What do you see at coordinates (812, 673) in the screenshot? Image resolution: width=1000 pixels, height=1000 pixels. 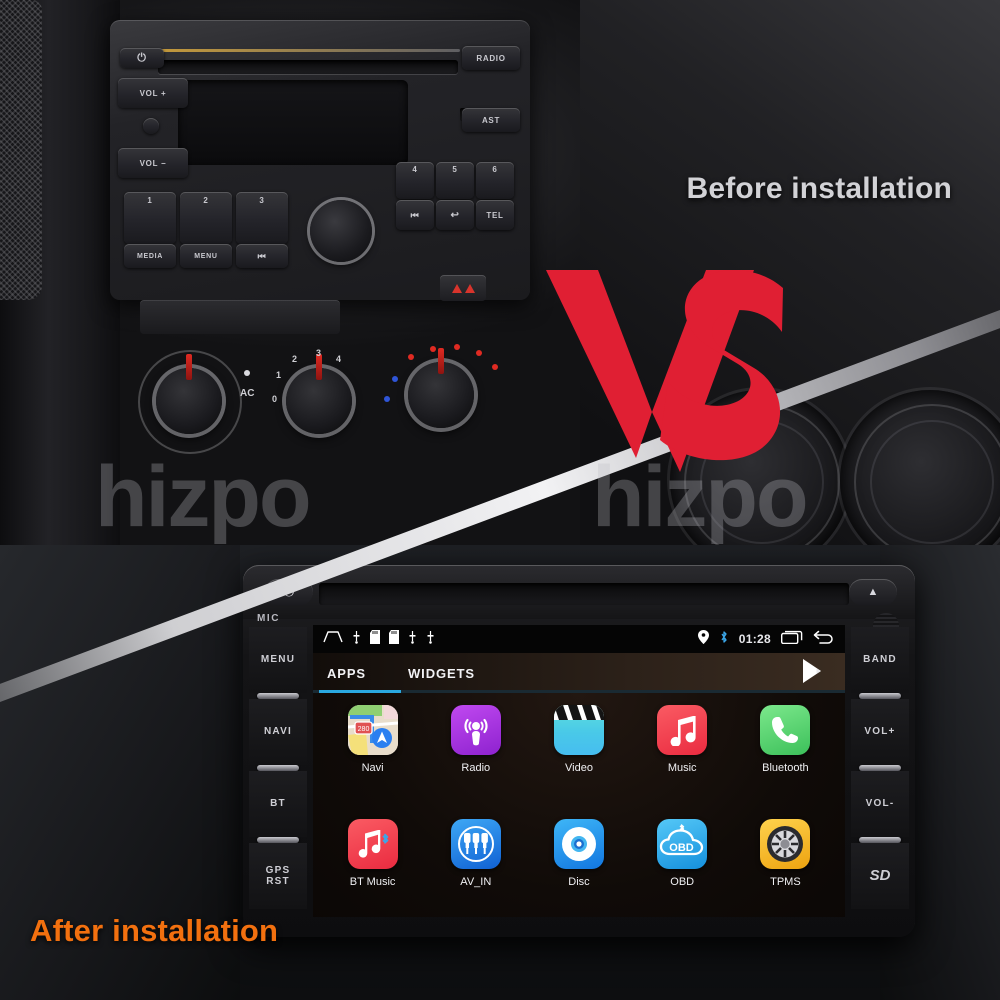 I see `play-store-icon` at bounding box center [812, 673].